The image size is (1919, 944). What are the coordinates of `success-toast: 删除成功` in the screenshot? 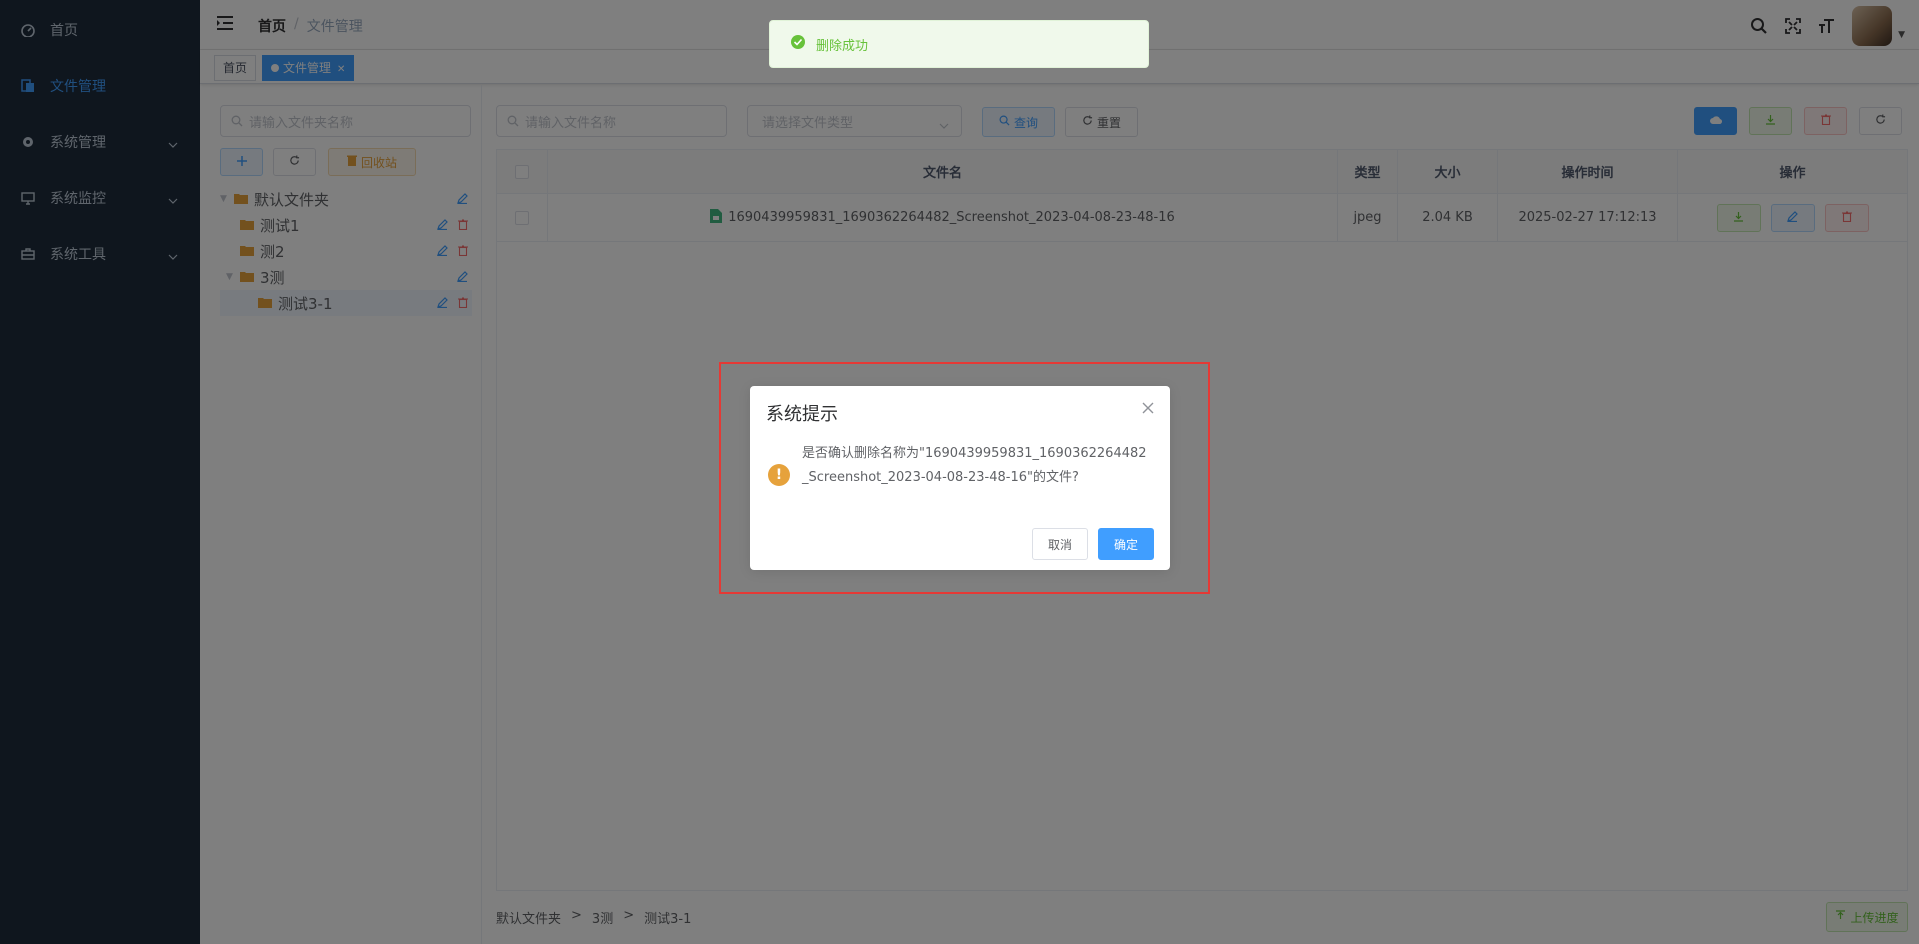 It's located at (959, 44).